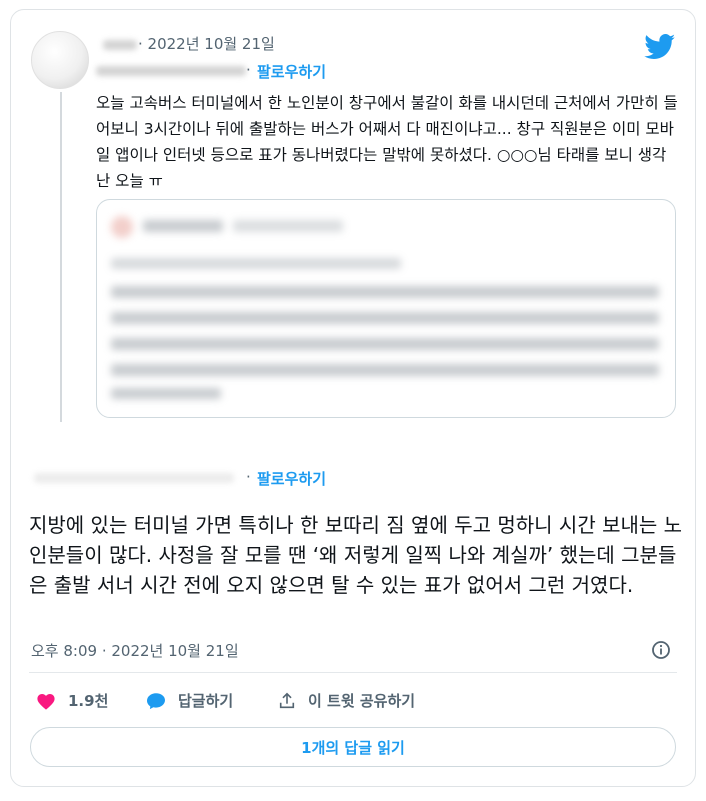 The image size is (706, 801). What do you see at coordinates (206, 701) in the screenshot?
I see `reply-label: 답글하기` at bounding box center [206, 701].